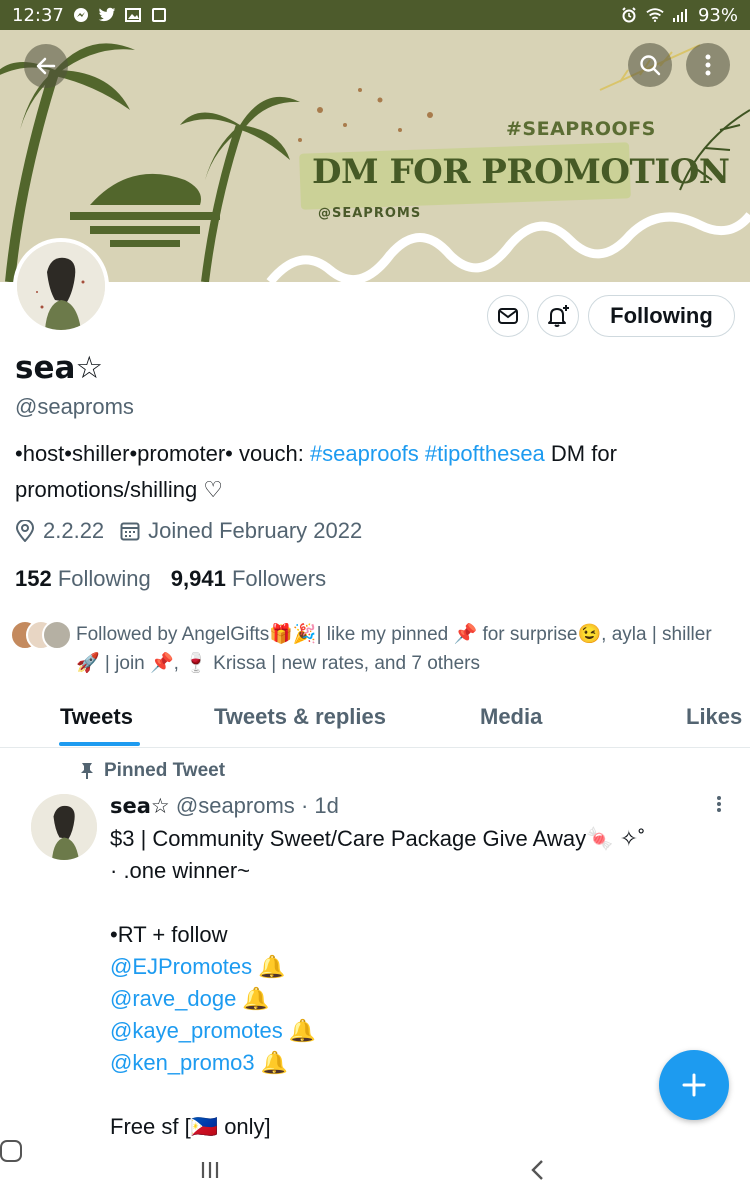  What do you see at coordinates (182, 1062) in the screenshot?
I see `tweet-mention: @ken_promo3` at bounding box center [182, 1062].